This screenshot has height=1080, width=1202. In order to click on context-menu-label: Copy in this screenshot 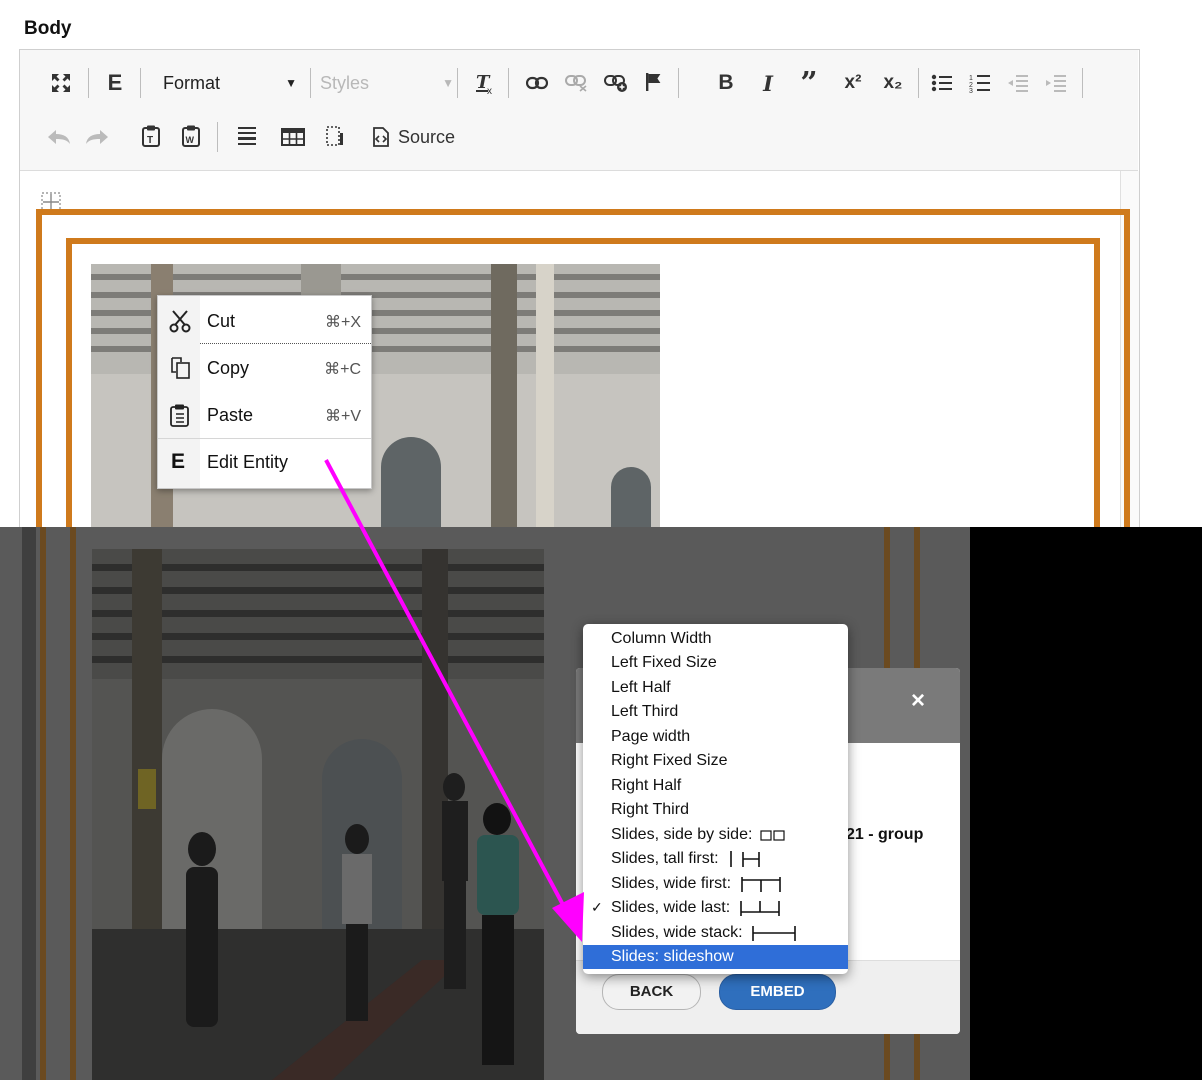, I will do `click(228, 368)`.